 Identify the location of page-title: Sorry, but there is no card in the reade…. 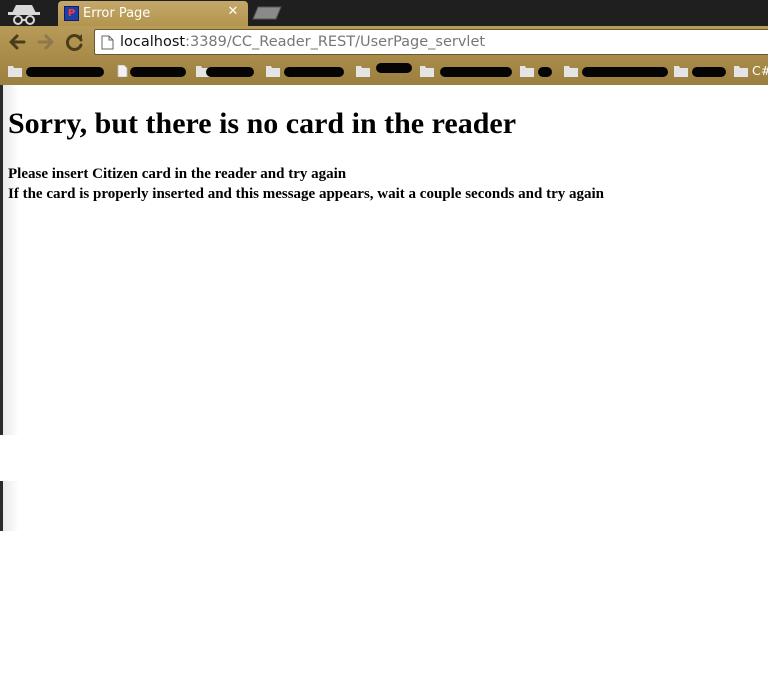
(262, 123).